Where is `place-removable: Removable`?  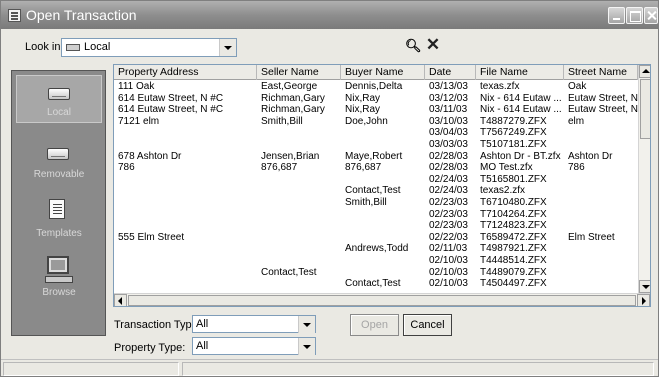 place-removable: Removable is located at coordinates (59, 160).